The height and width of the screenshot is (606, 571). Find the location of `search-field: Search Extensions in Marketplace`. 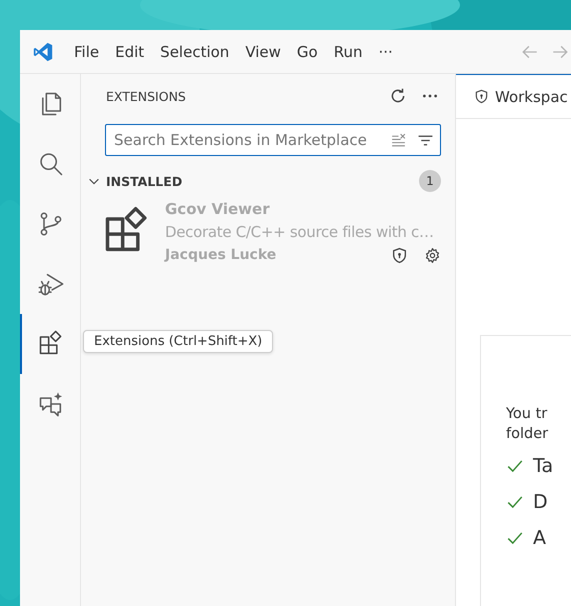

search-field: Search Extensions in Marketplace is located at coordinates (273, 140).